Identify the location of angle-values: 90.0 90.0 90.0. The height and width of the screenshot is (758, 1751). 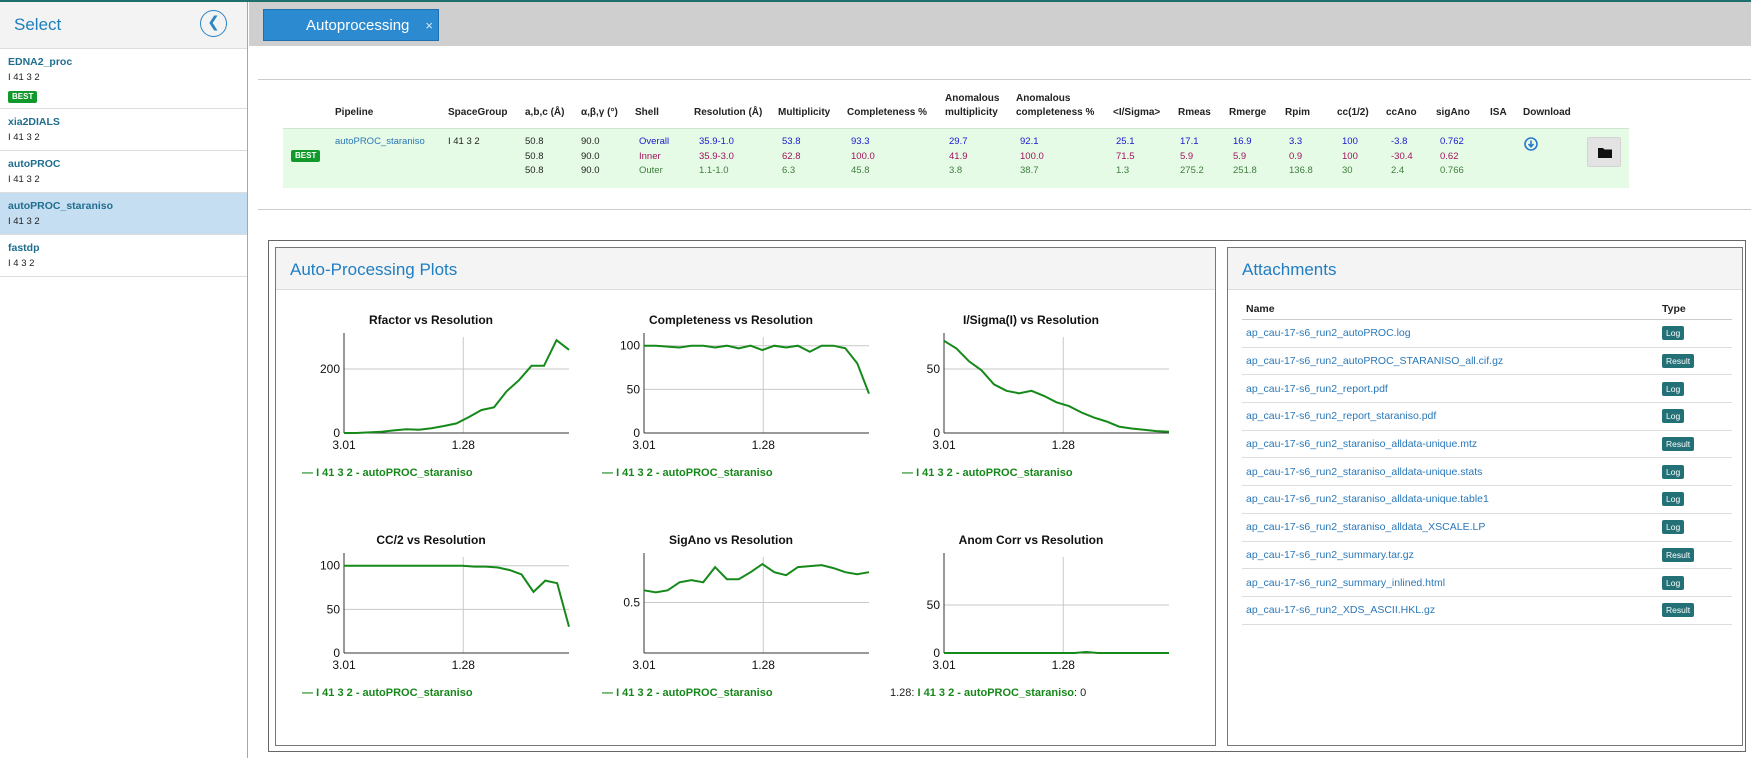
(590, 156).